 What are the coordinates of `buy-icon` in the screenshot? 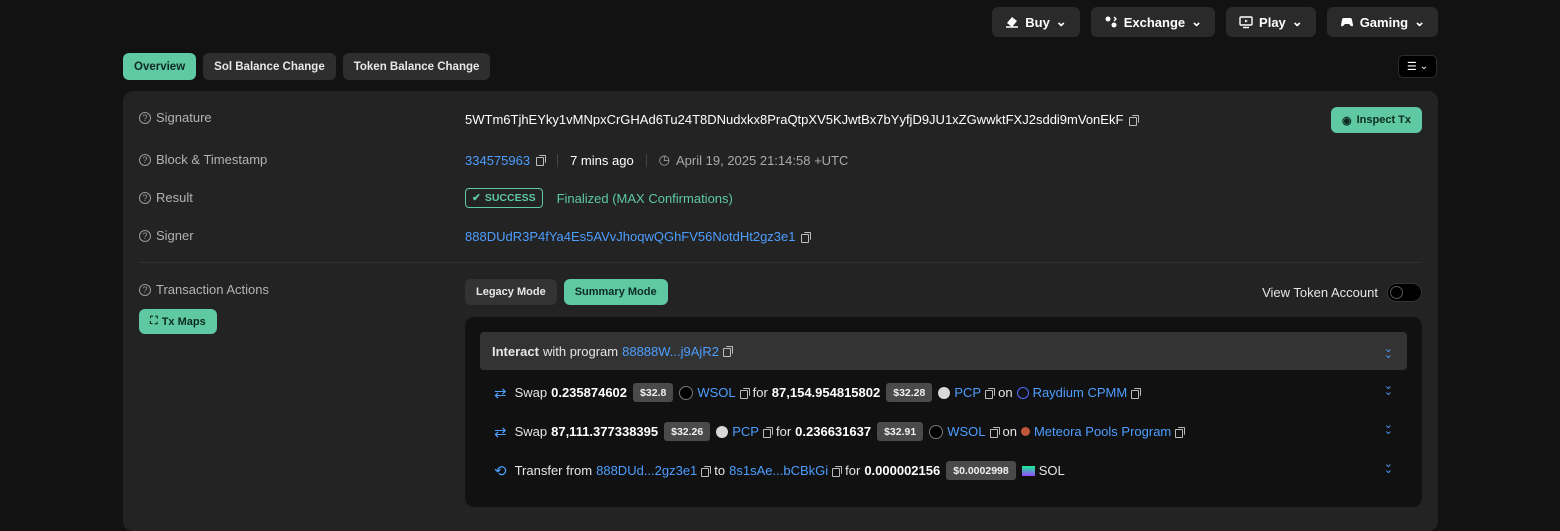 It's located at (1012, 22).